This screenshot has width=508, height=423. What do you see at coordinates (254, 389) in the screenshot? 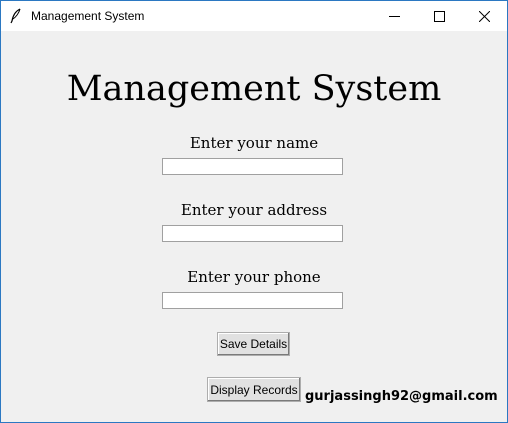
I see `display-records-button: Display Records` at bounding box center [254, 389].